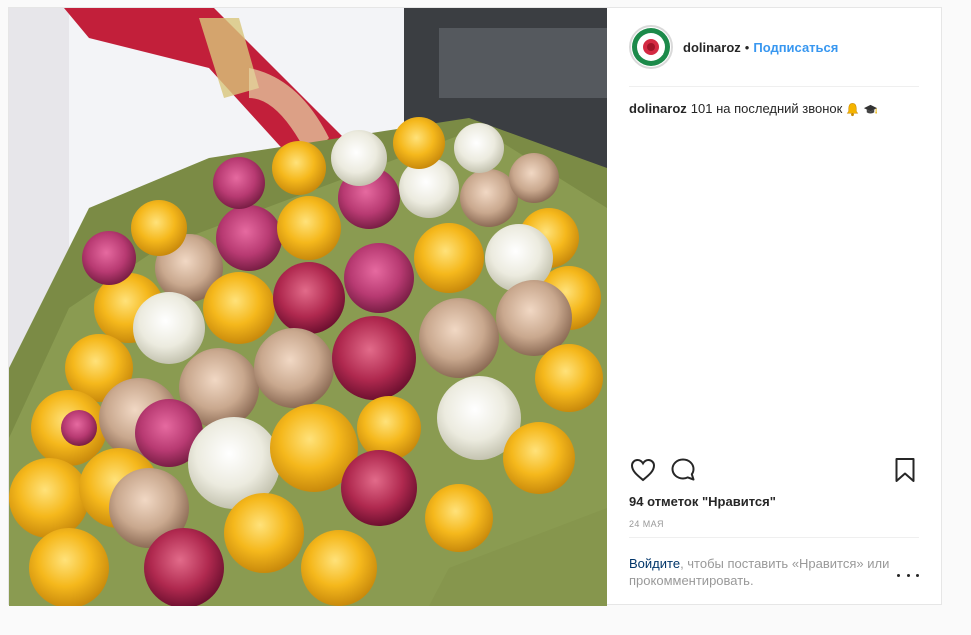  Describe the element at coordinates (905, 470) in the screenshot. I see `bookmark-icon` at that location.